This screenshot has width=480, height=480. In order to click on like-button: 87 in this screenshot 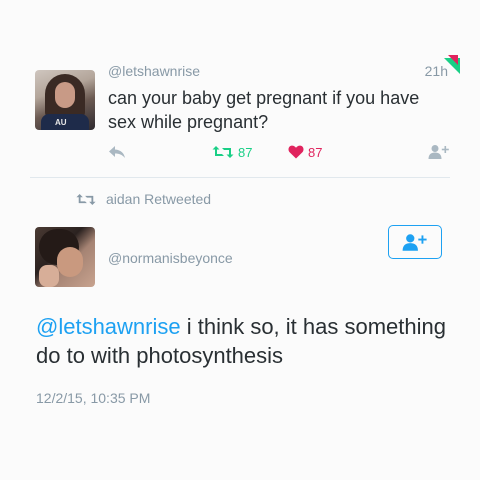, I will do `click(305, 152)`.